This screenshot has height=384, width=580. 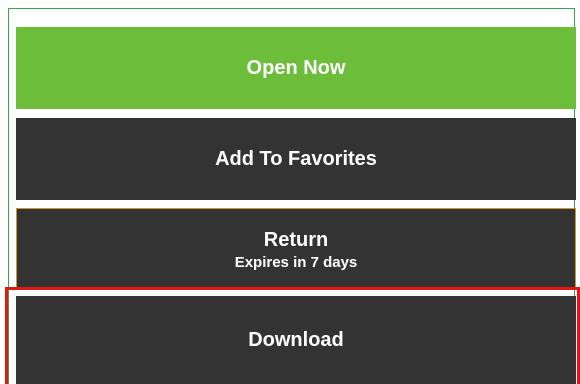 I want to click on return-expiry-text: Expires in 7 days, so click(x=296, y=262).